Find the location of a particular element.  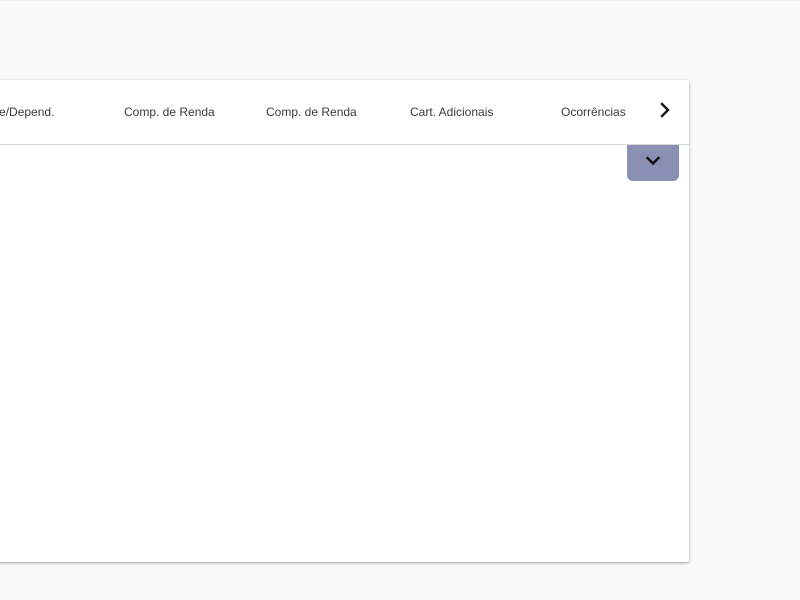

tab-conjuge-dependentes: Cônjuge/Depend. is located at coordinates (27, 112).